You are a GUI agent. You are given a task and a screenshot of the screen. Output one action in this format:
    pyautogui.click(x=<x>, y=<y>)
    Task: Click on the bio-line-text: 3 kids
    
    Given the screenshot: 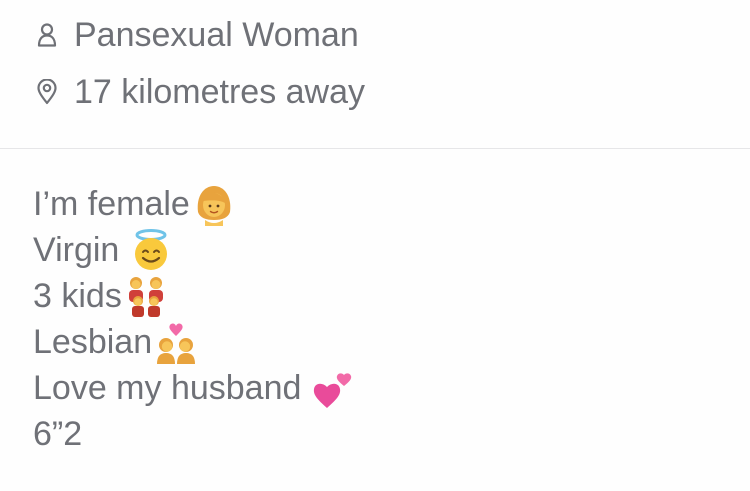 What is the action you would take?
    pyautogui.click(x=77, y=296)
    